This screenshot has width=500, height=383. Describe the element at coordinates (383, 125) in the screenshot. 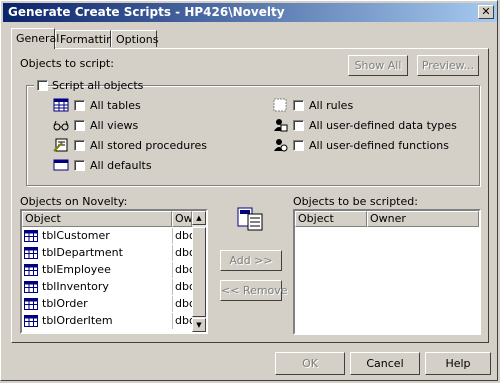

I see `all-user-defined-data-types-label: All user-defined data types` at that location.